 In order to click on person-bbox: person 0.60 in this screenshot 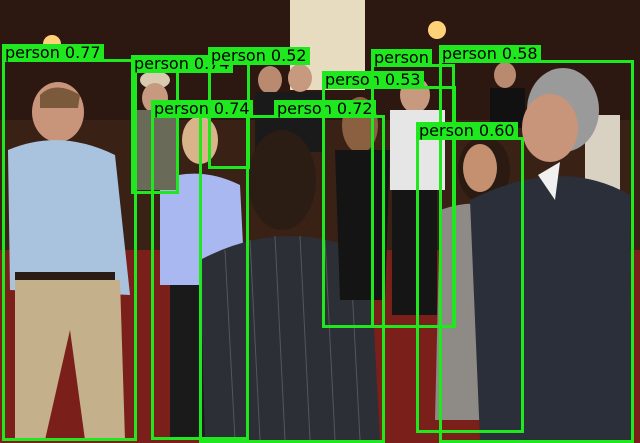, I will do `click(470, 277)`.